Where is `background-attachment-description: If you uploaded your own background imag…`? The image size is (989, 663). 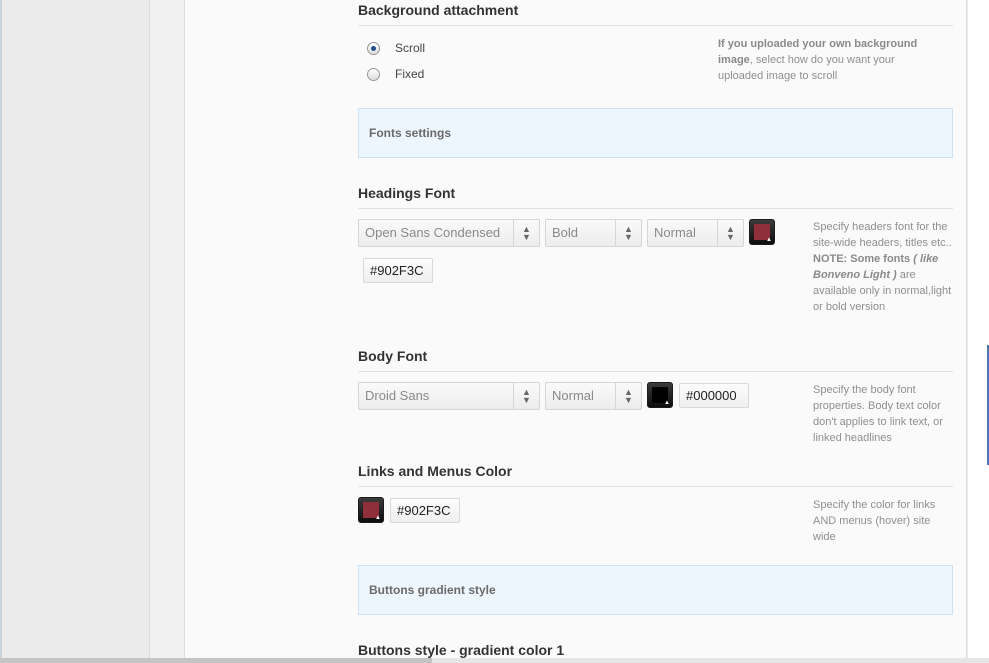
background-attachment-description: If you uploaded your own background imag… is located at coordinates (828, 60).